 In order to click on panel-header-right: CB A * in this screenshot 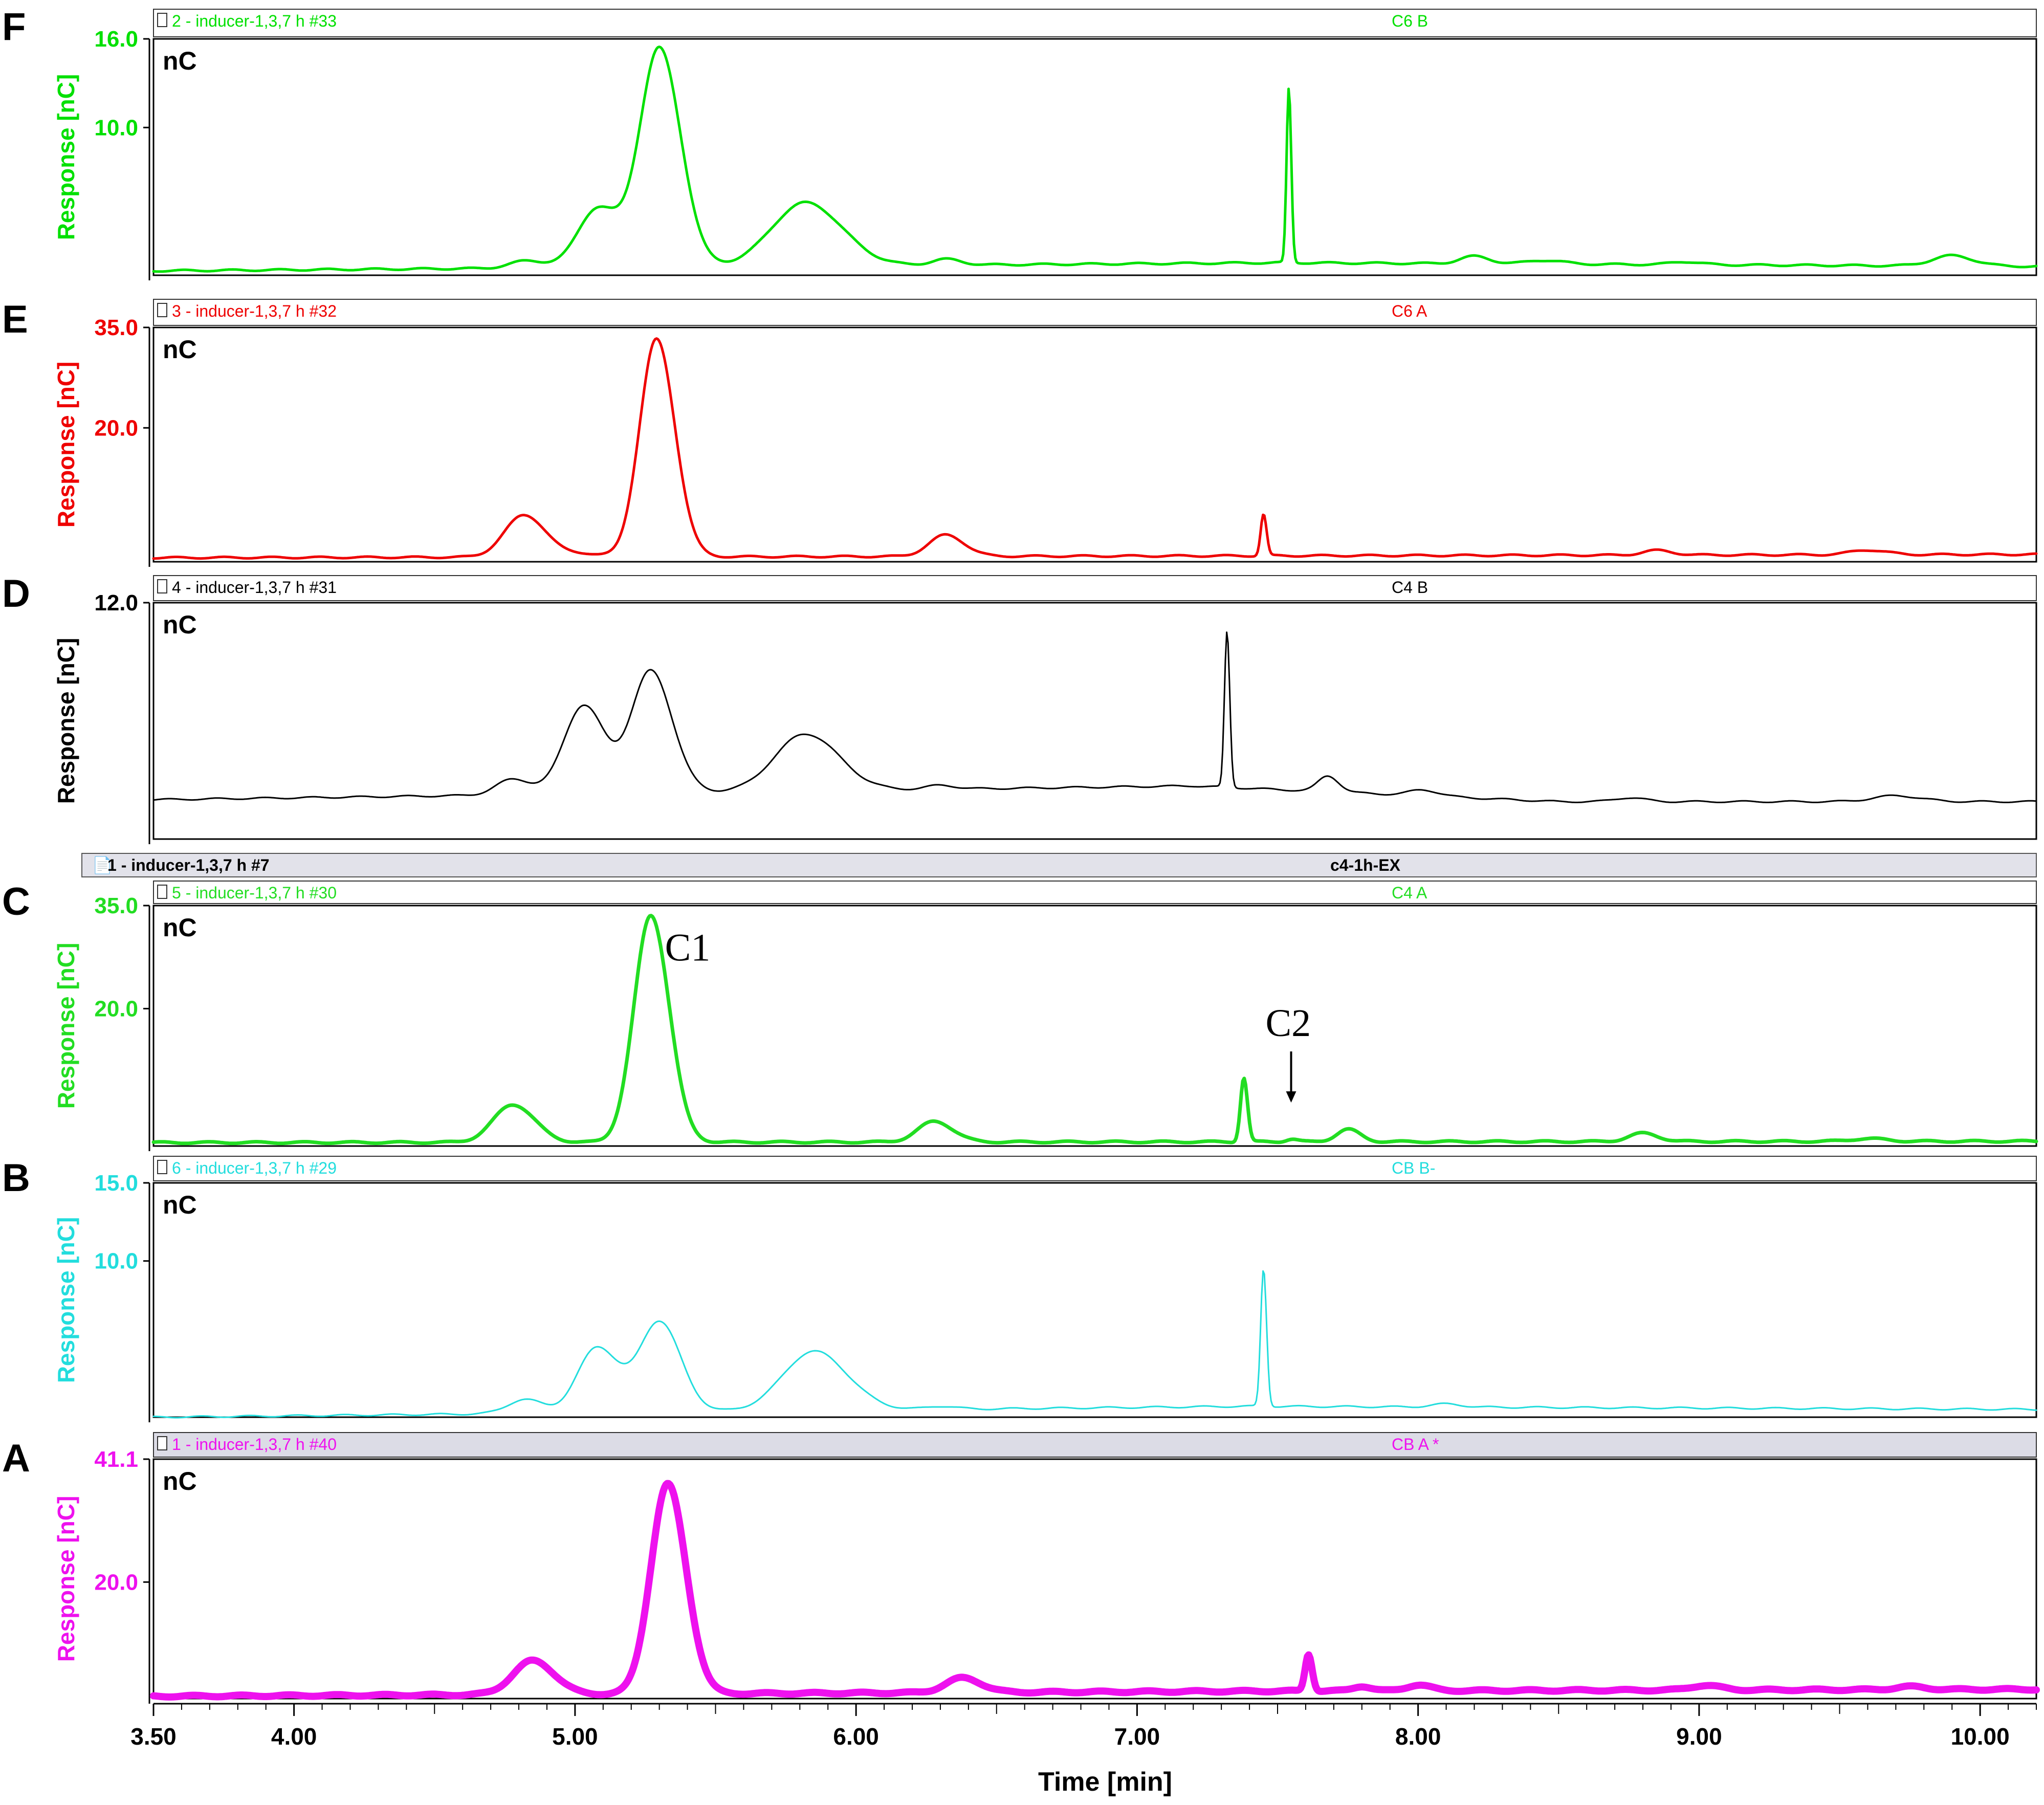, I will do `click(1415, 1444)`.